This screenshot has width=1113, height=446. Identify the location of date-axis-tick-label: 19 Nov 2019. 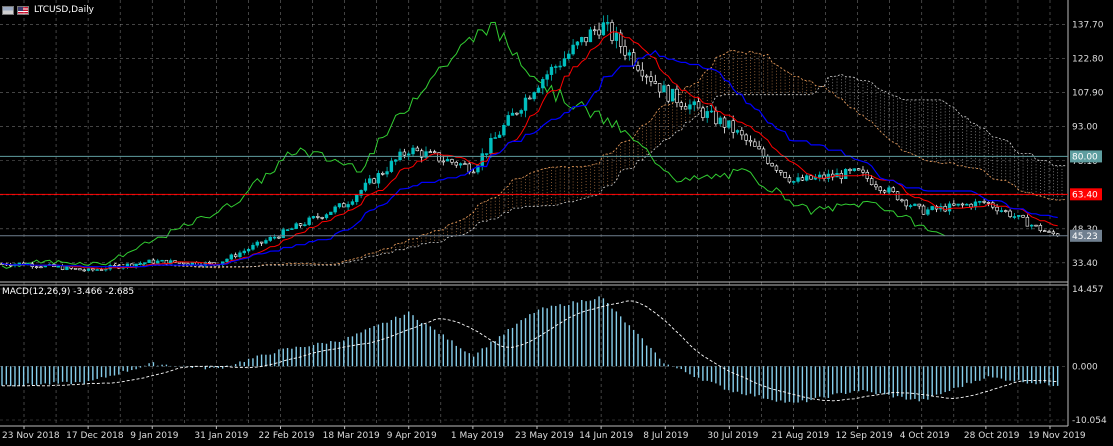
(1057, 436).